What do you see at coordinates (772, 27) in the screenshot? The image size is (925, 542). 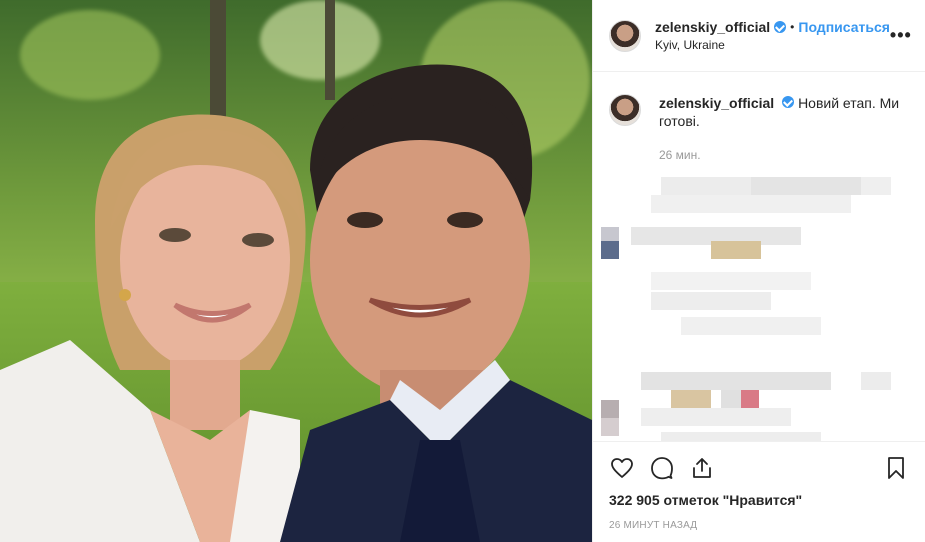 I see `header-row: zelenskiy_official • Подписаться` at bounding box center [772, 27].